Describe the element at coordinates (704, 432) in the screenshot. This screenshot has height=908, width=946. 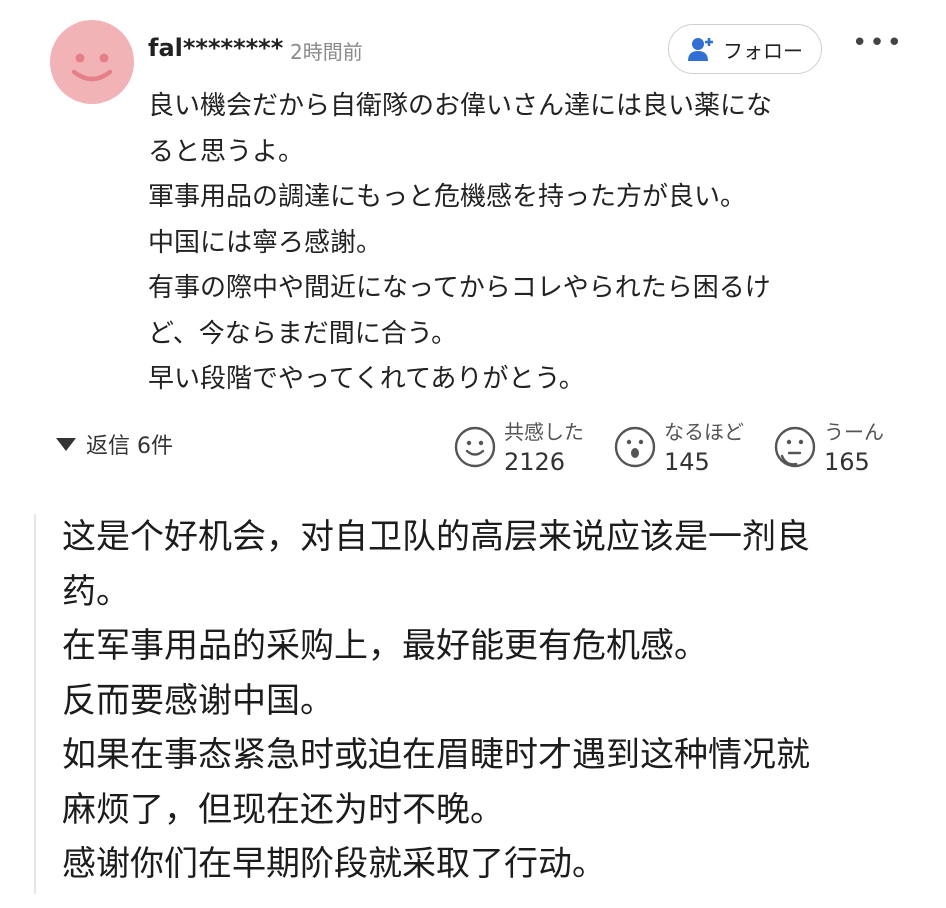
I see `reaction-label: なるほど` at that location.